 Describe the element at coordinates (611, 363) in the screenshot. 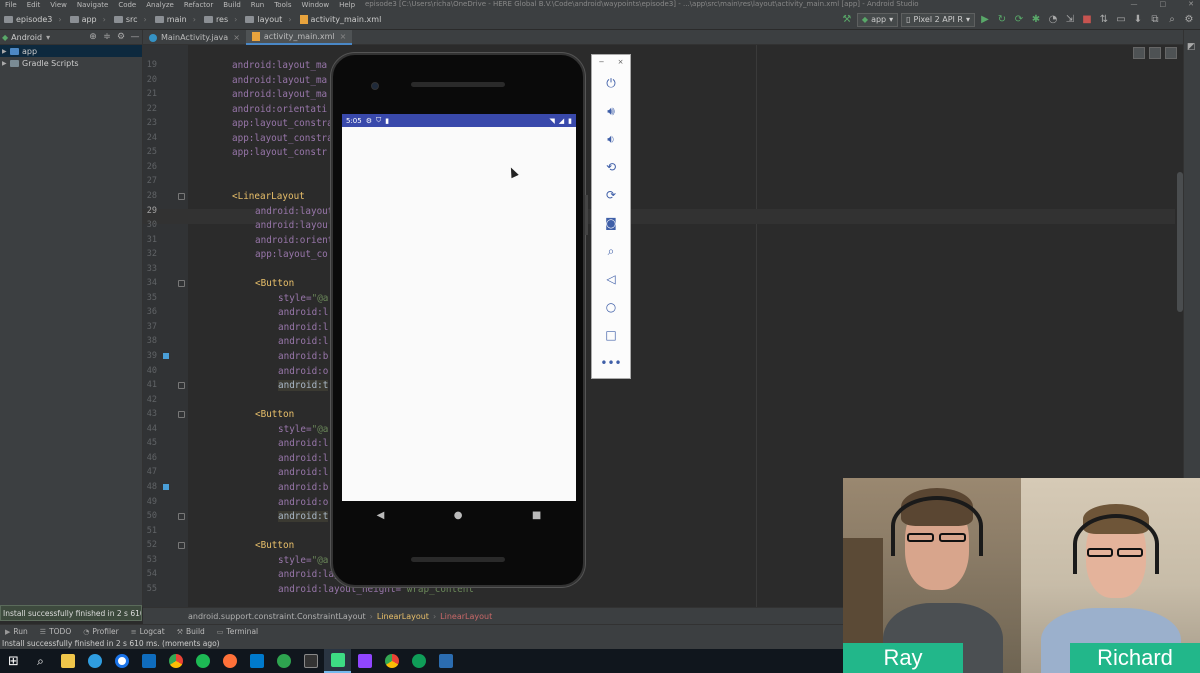

I see `more-icon: •••` at that location.